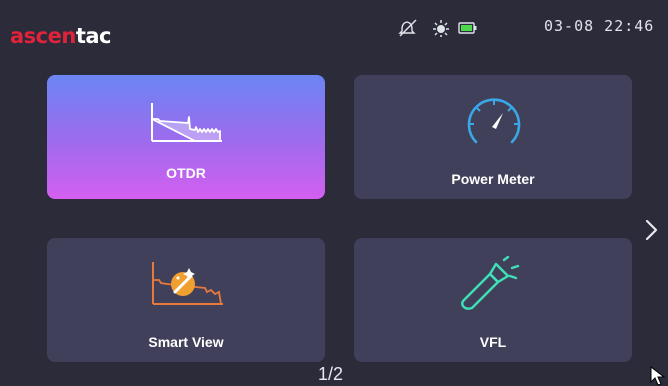  Describe the element at coordinates (331, 374) in the screenshot. I see `page-indicator: 1/2` at that location.